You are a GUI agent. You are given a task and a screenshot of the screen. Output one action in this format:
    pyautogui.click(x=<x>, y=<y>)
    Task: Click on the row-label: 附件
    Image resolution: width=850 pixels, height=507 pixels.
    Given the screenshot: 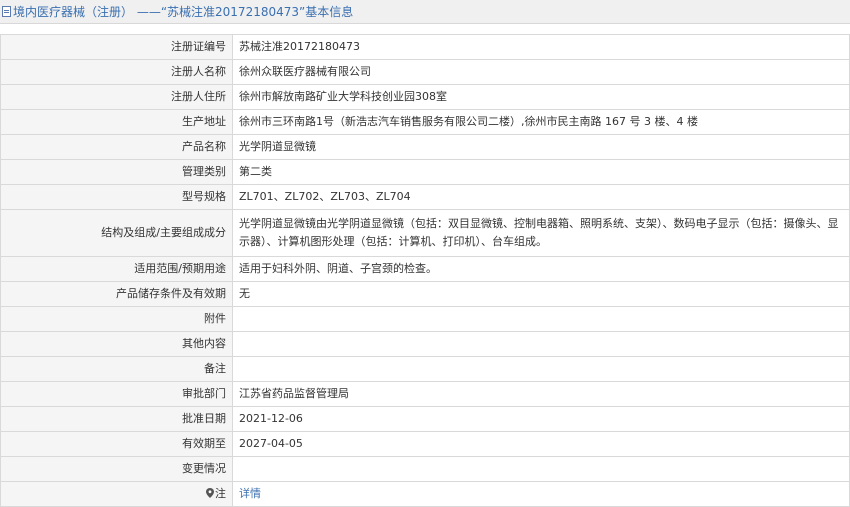 What is the action you would take?
    pyautogui.click(x=116, y=319)
    